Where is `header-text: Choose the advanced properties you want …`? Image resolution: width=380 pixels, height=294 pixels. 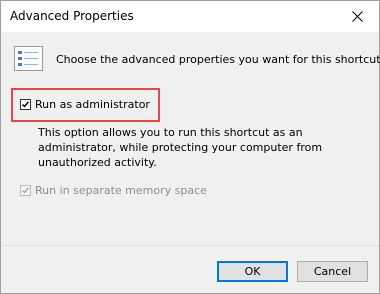
header-text: Choose the advanced properties you want … is located at coordinates (218, 59).